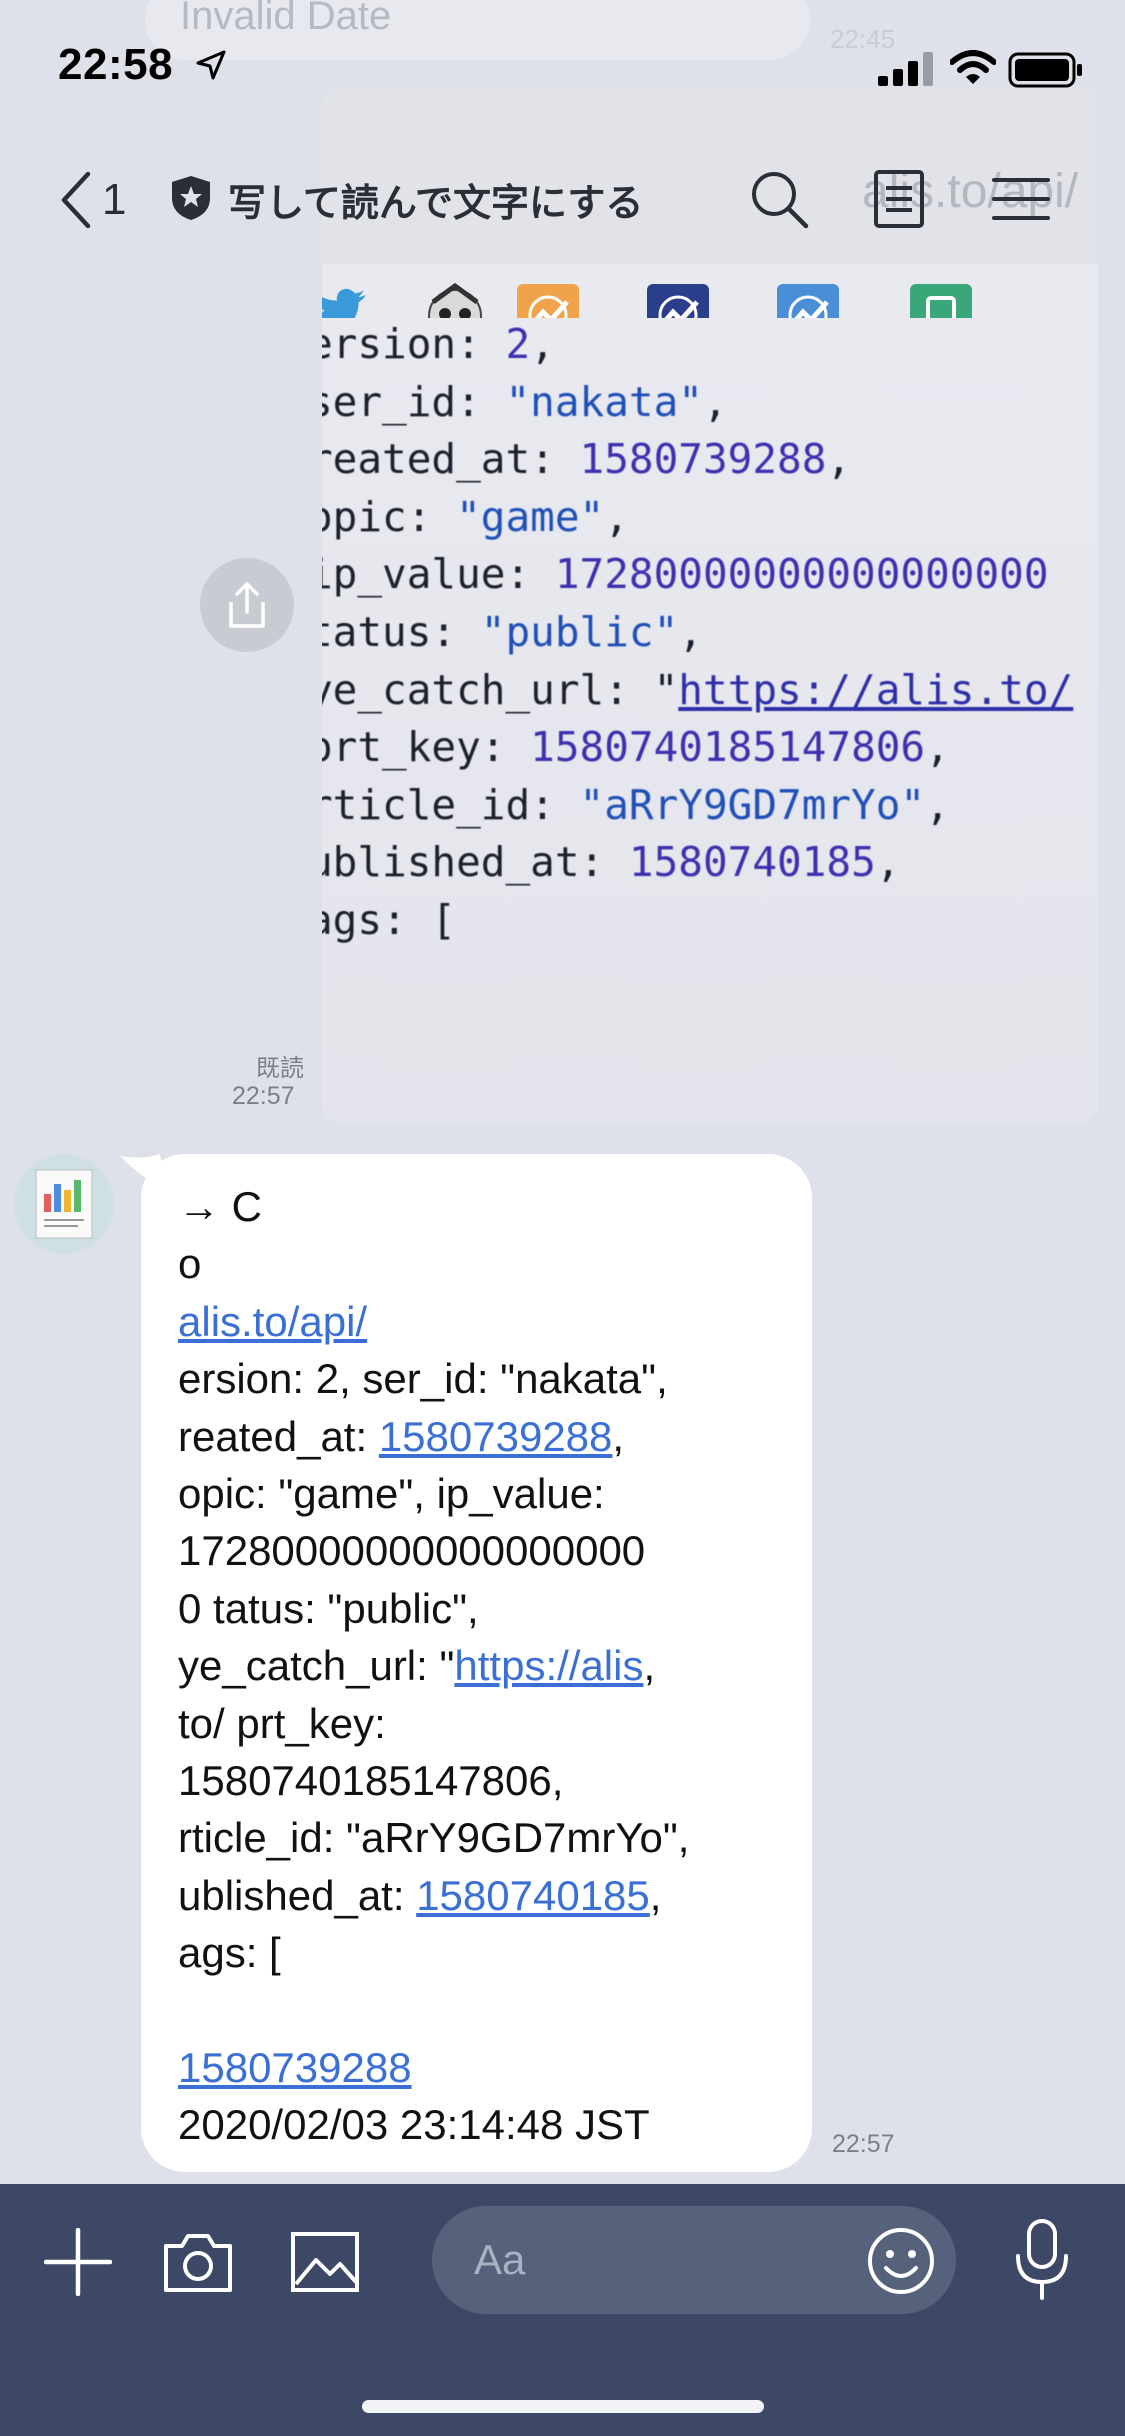 The height and width of the screenshot is (2436, 1125). What do you see at coordinates (475, 862) in the screenshot?
I see `code-key: ublished_at:` at bounding box center [475, 862].